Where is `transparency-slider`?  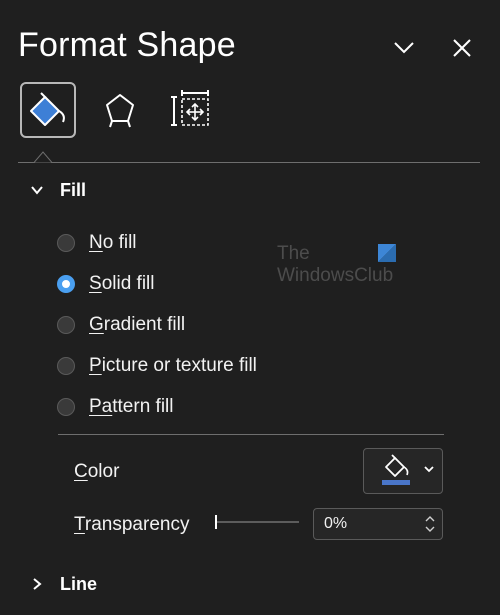 transparency-slider is located at coordinates (257, 522).